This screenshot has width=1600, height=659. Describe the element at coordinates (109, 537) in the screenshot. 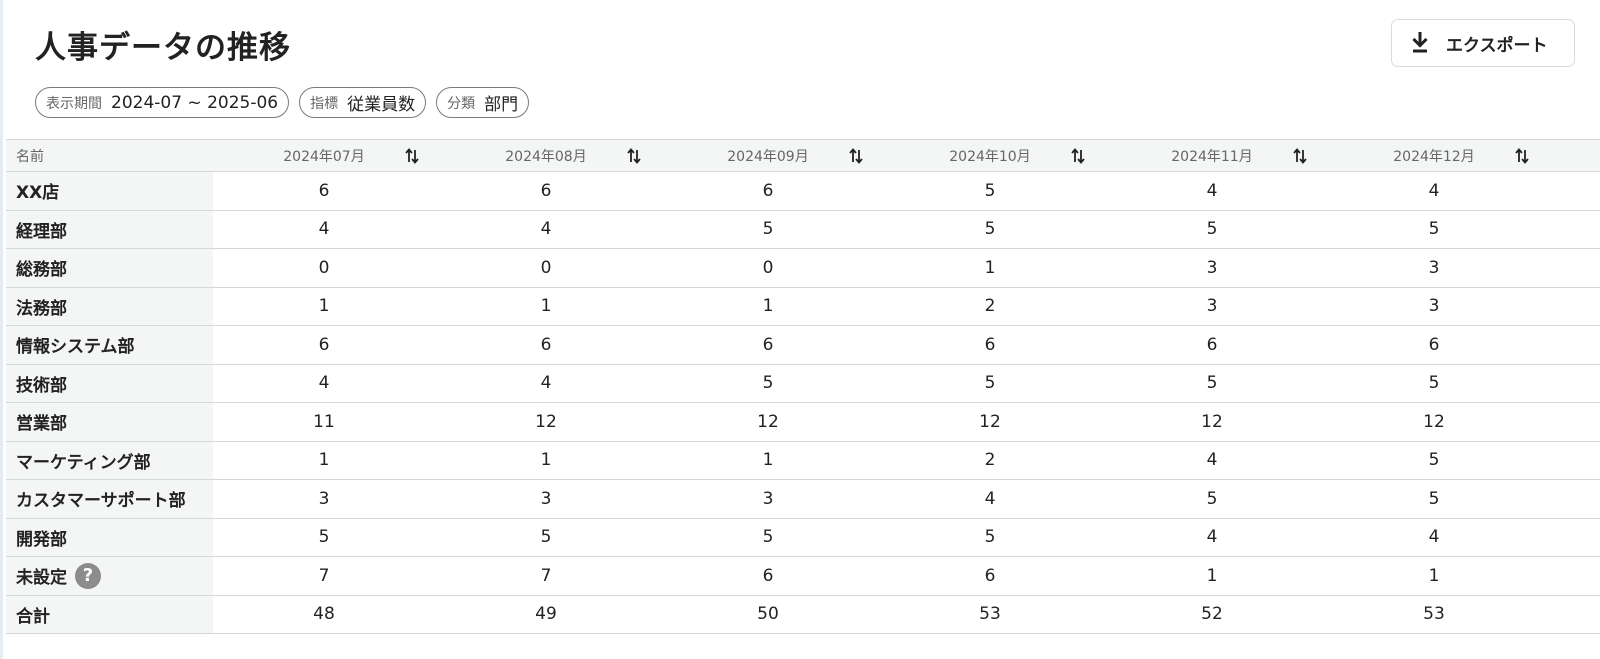

I see `row-name-cell: 開発部` at that location.